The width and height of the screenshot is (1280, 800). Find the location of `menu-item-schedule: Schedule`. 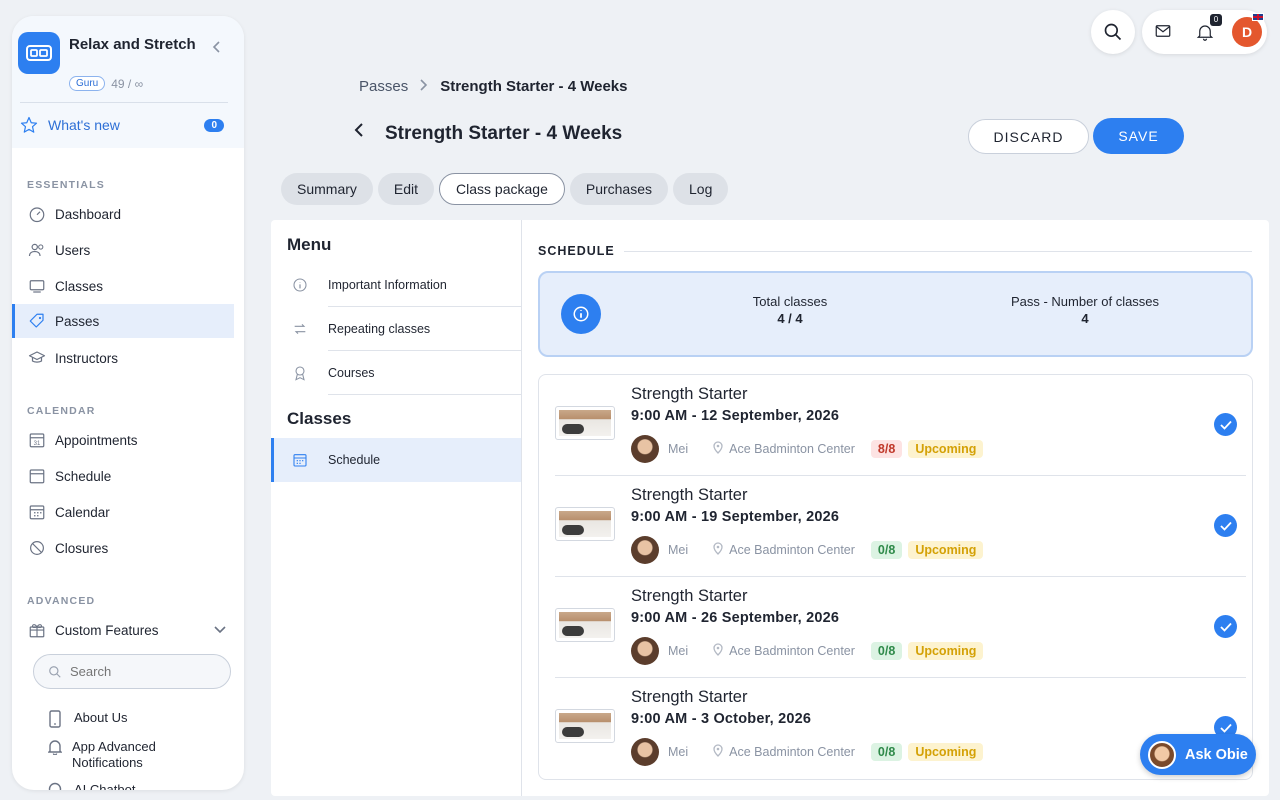

menu-item-schedule: Schedule is located at coordinates (396, 460).